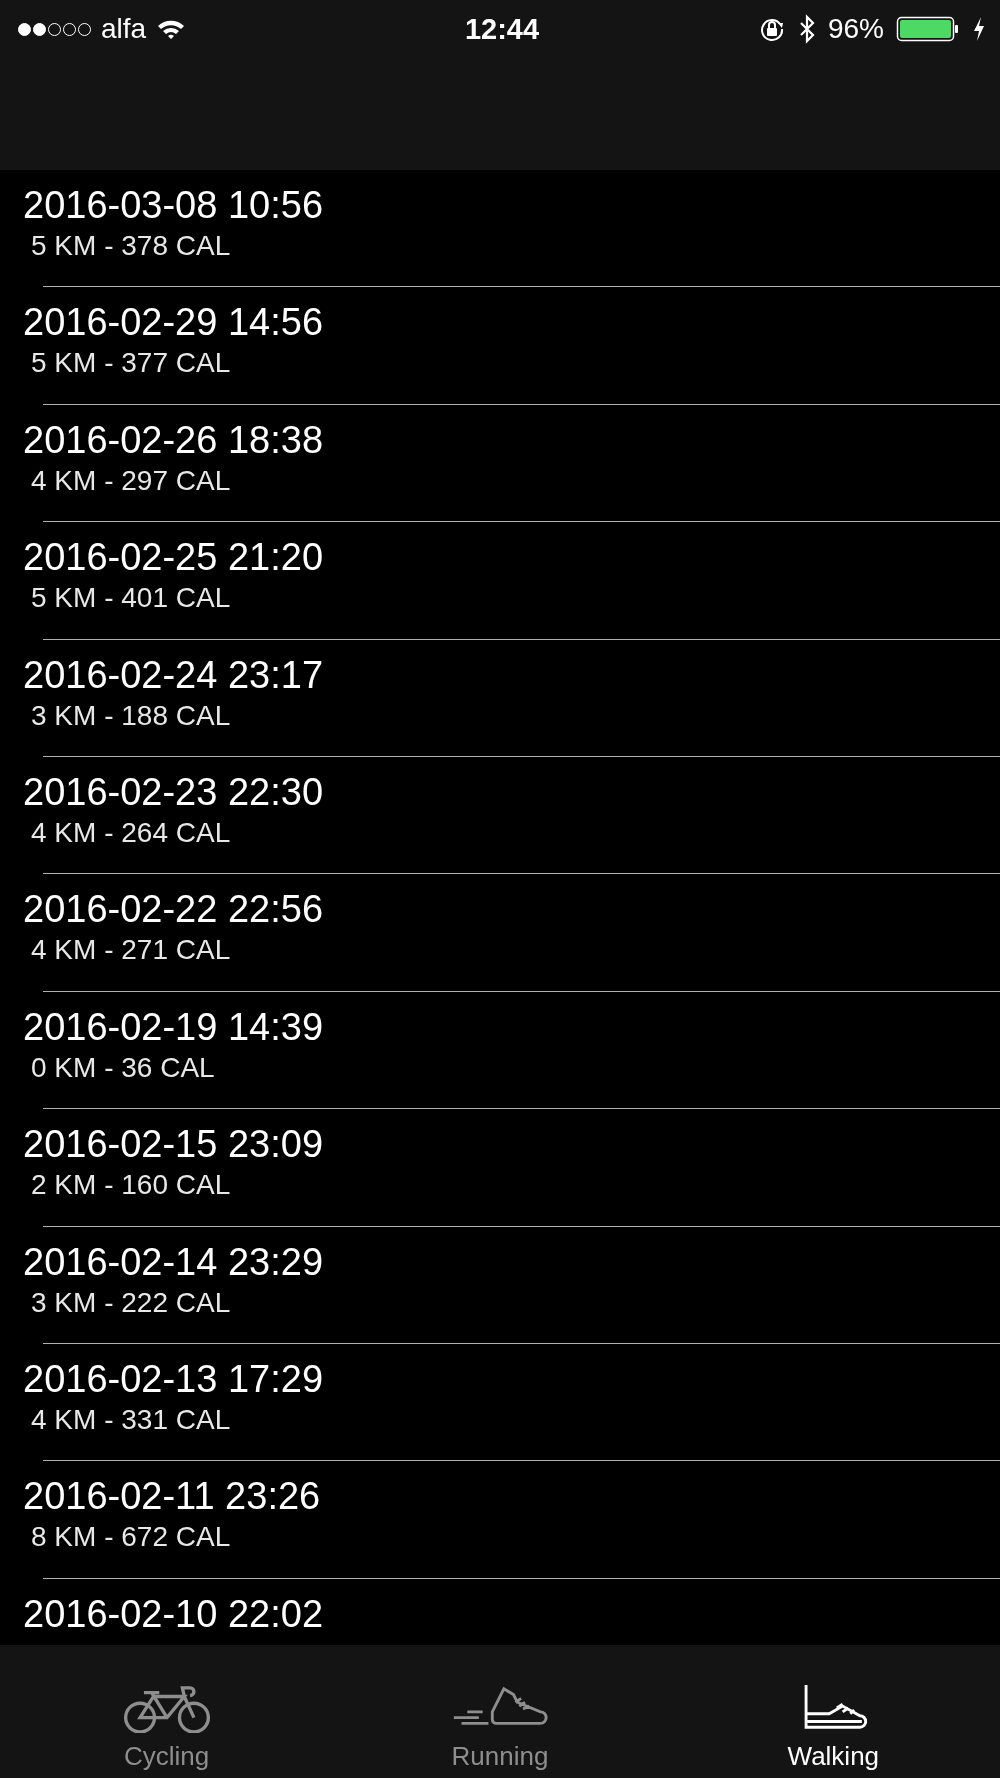  Describe the element at coordinates (928, 29) in the screenshot. I see `battery-icon` at that location.